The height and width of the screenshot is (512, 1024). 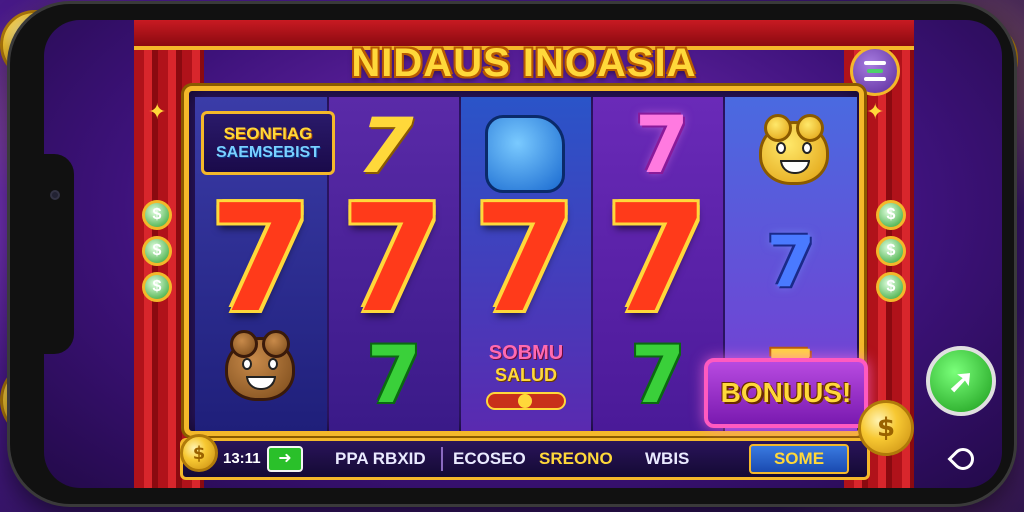 I want to click on promo-sign: SEONFIAG SAEMSEBIST, so click(x=268, y=143).